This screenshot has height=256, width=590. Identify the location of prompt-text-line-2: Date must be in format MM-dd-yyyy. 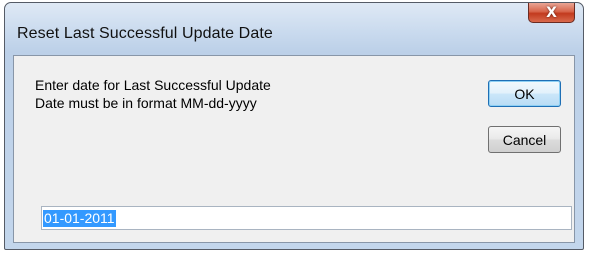
(146, 103).